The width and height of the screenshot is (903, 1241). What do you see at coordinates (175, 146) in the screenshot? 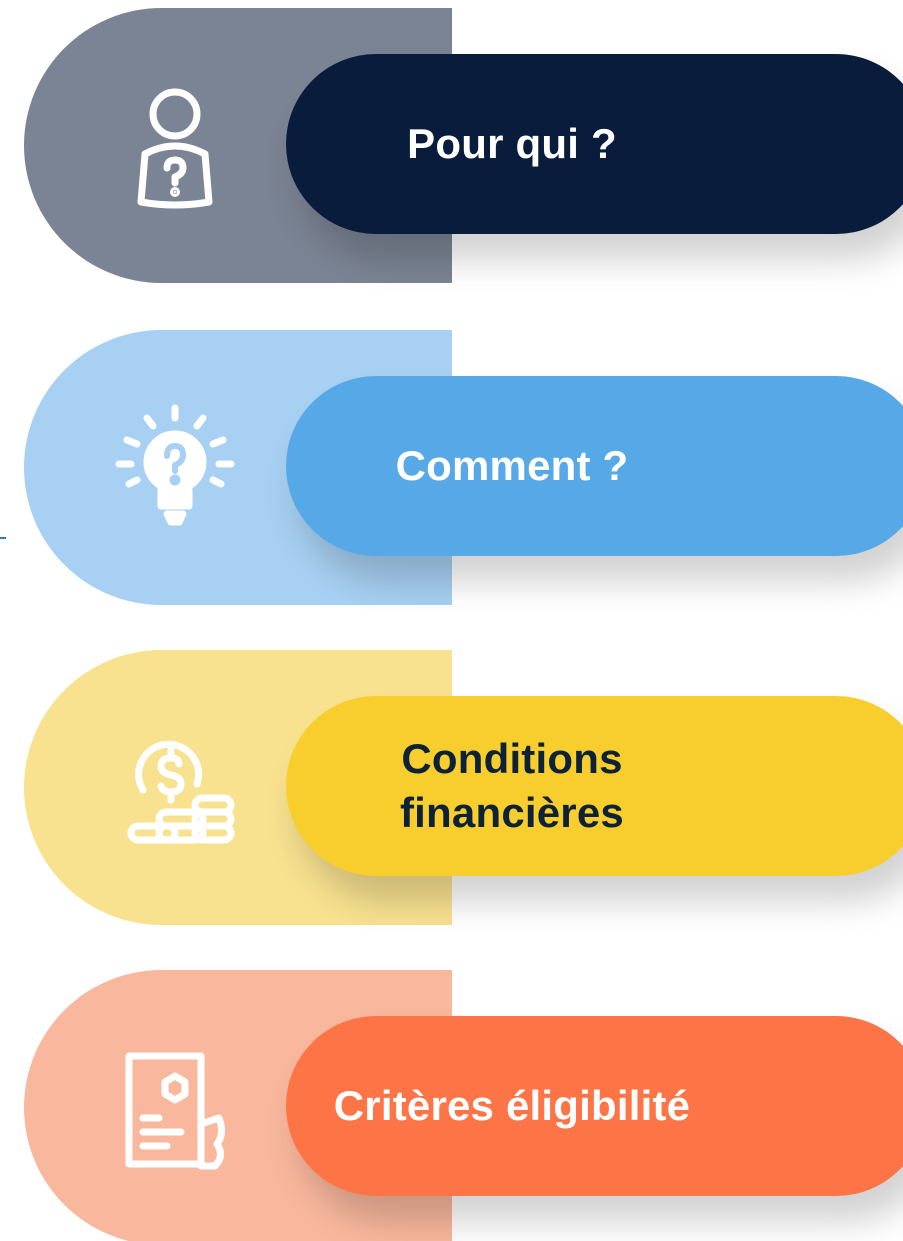
I see `person-question-icon` at bounding box center [175, 146].